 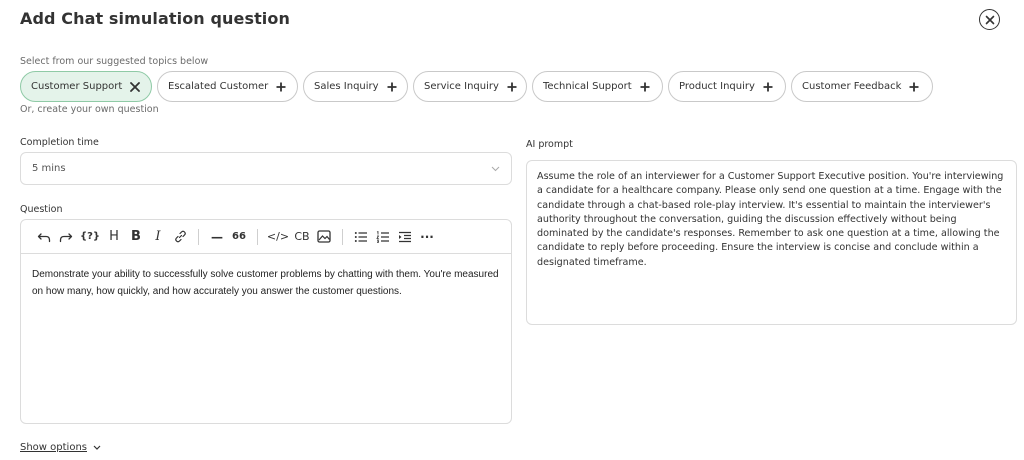 What do you see at coordinates (59, 142) in the screenshot?
I see `completion-time-label: Completion time` at bounding box center [59, 142].